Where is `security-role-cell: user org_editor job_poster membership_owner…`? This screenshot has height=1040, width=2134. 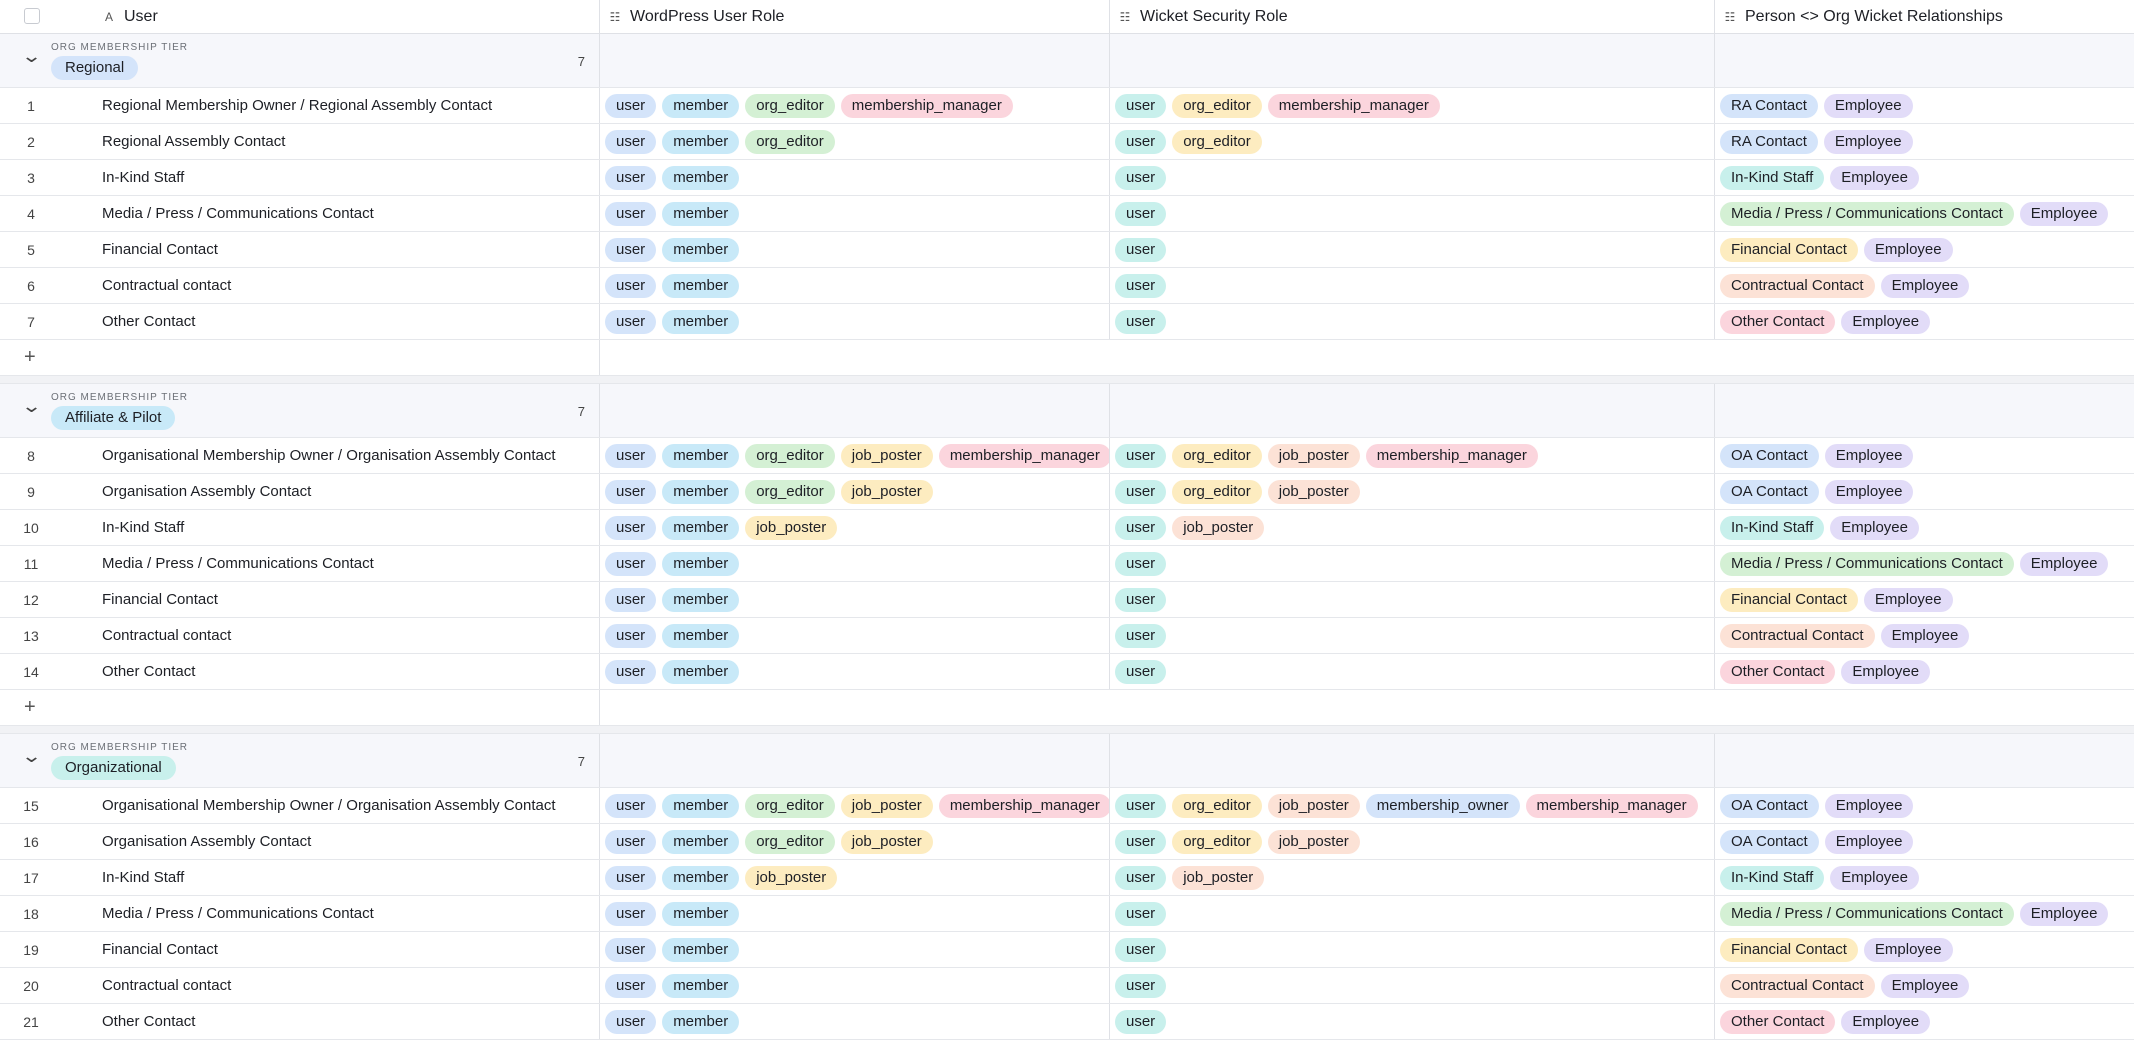 security-role-cell: user org_editor job_poster membership_owner… is located at coordinates (1412, 805).